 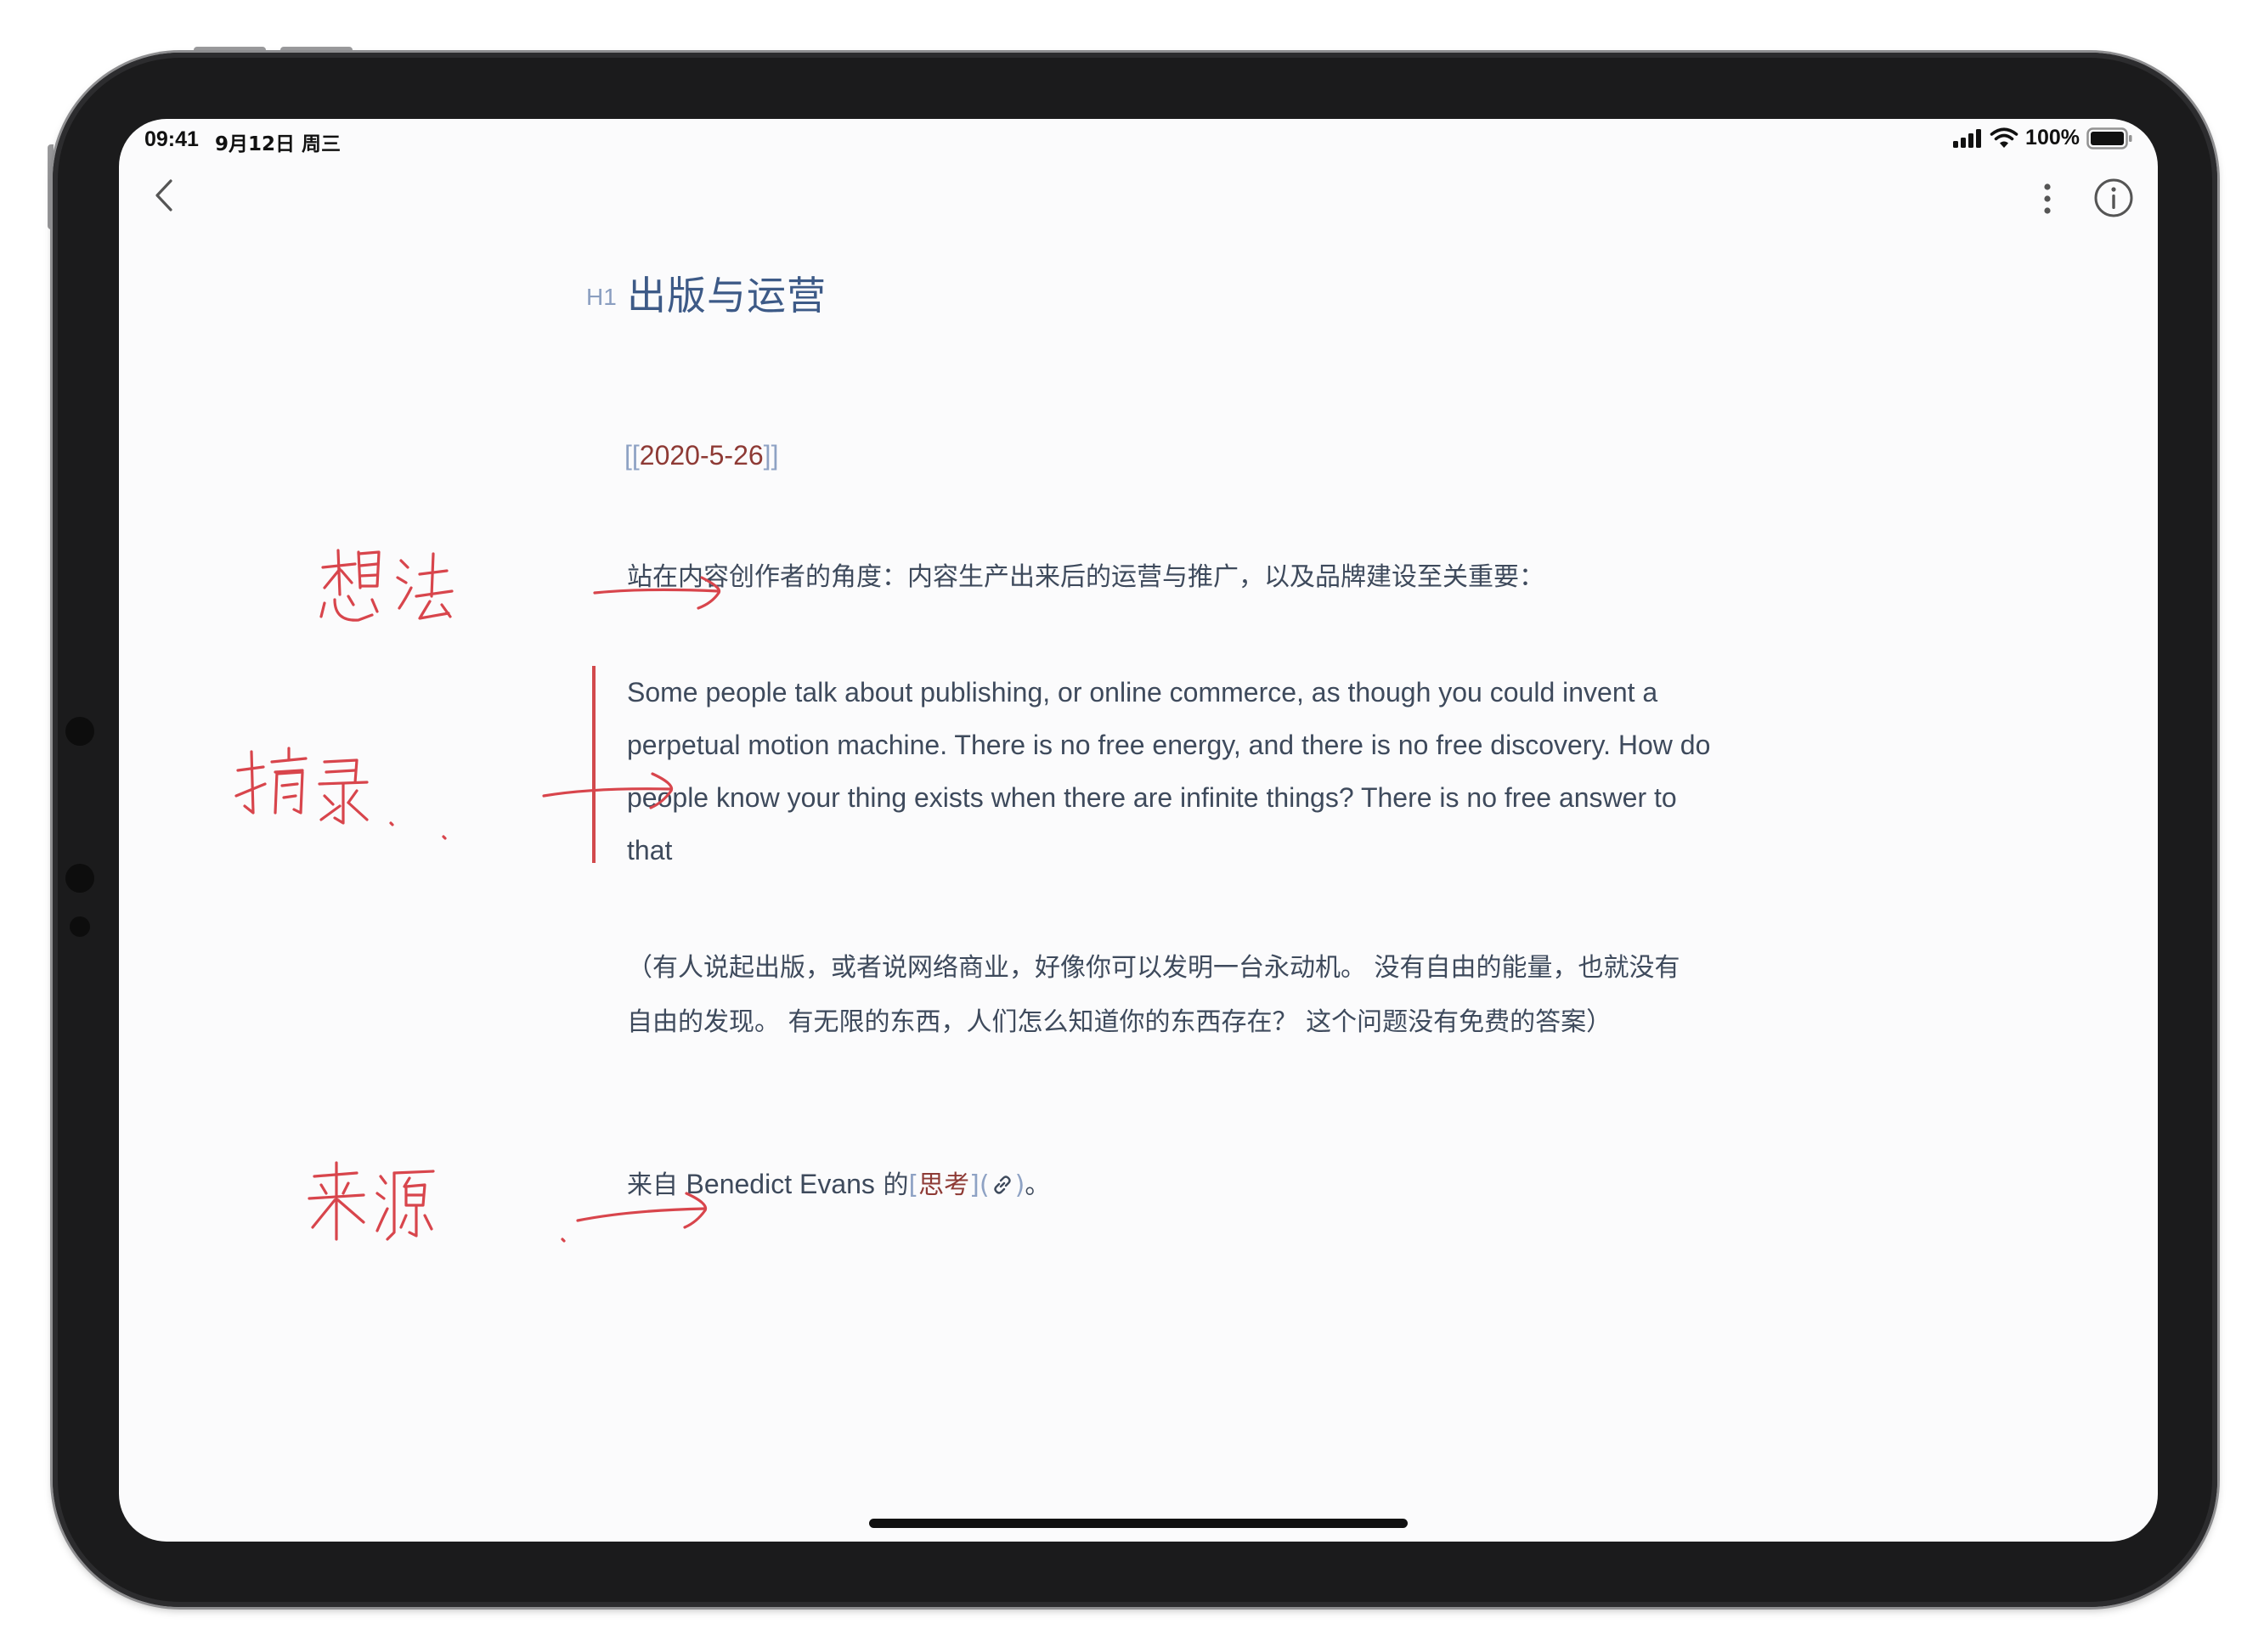 I want to click on daily-note-link: [[2020-5-26]], so click(x=701, y=455).